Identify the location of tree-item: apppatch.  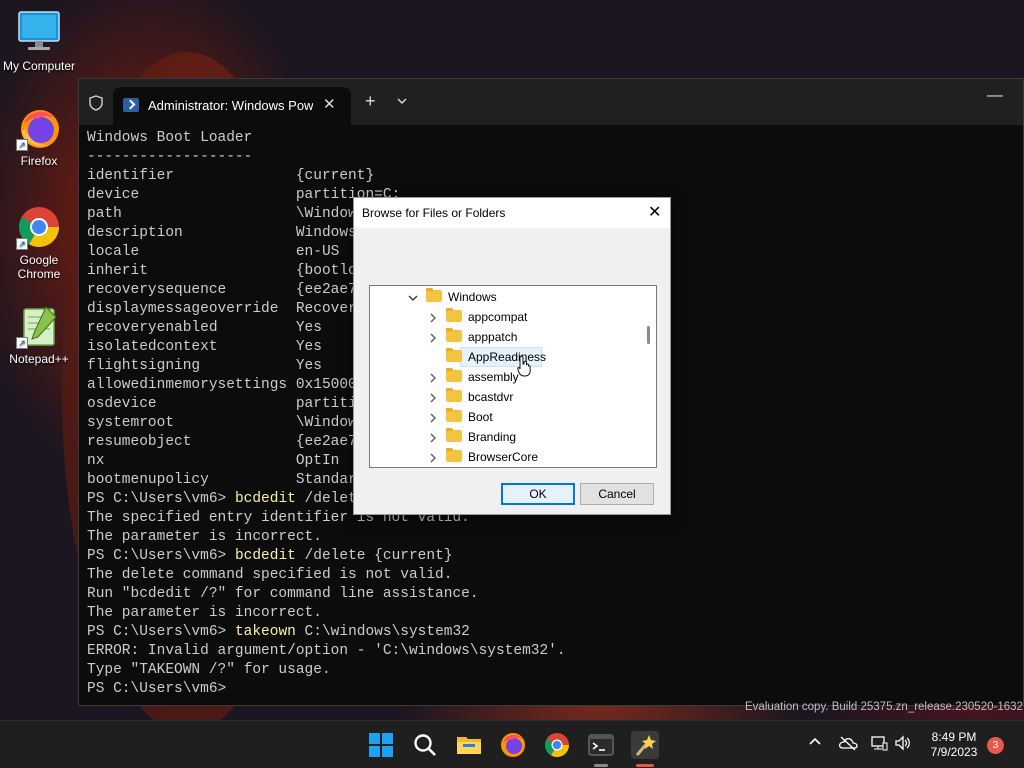
(505, 337).